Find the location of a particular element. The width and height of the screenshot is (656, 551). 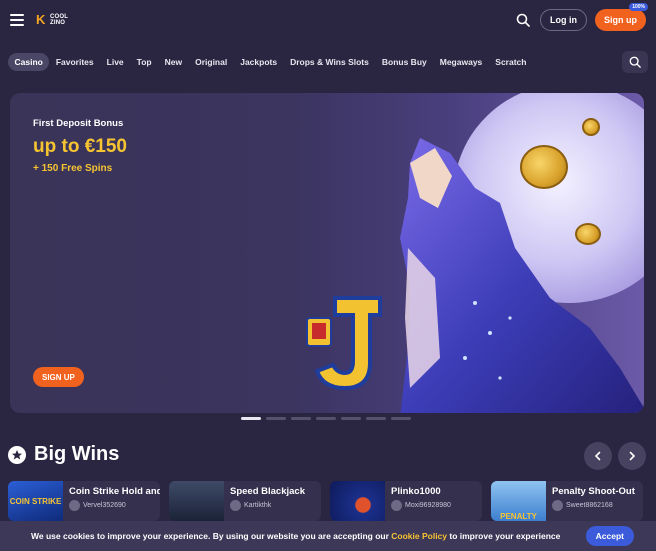

big-win-card: PENALTY Penalty Shoot-Out Sweet8862168 is located at coordinates (567, 501).